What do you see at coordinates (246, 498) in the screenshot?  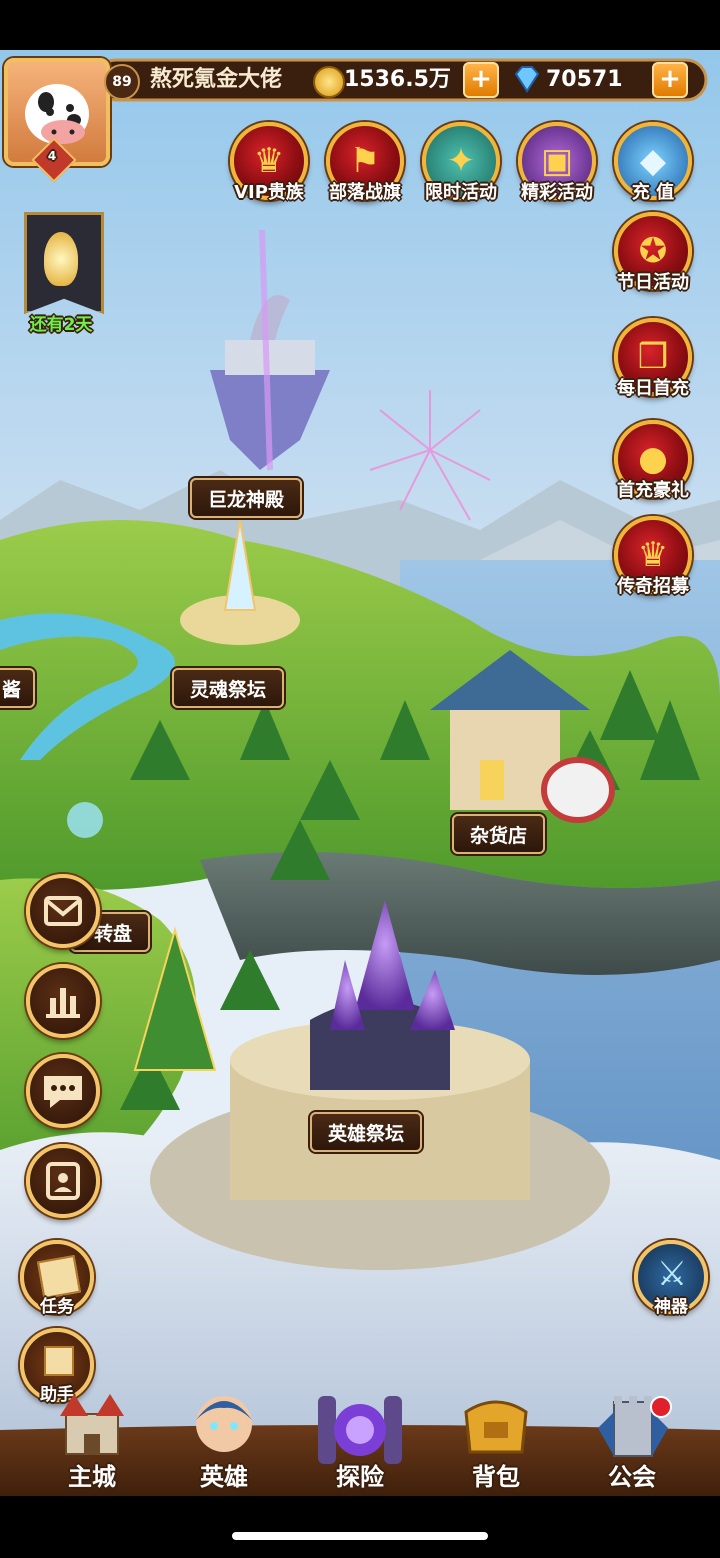 I see `dragon-temple-sign: 巨龙神殿` at bounding box center [246, 498].